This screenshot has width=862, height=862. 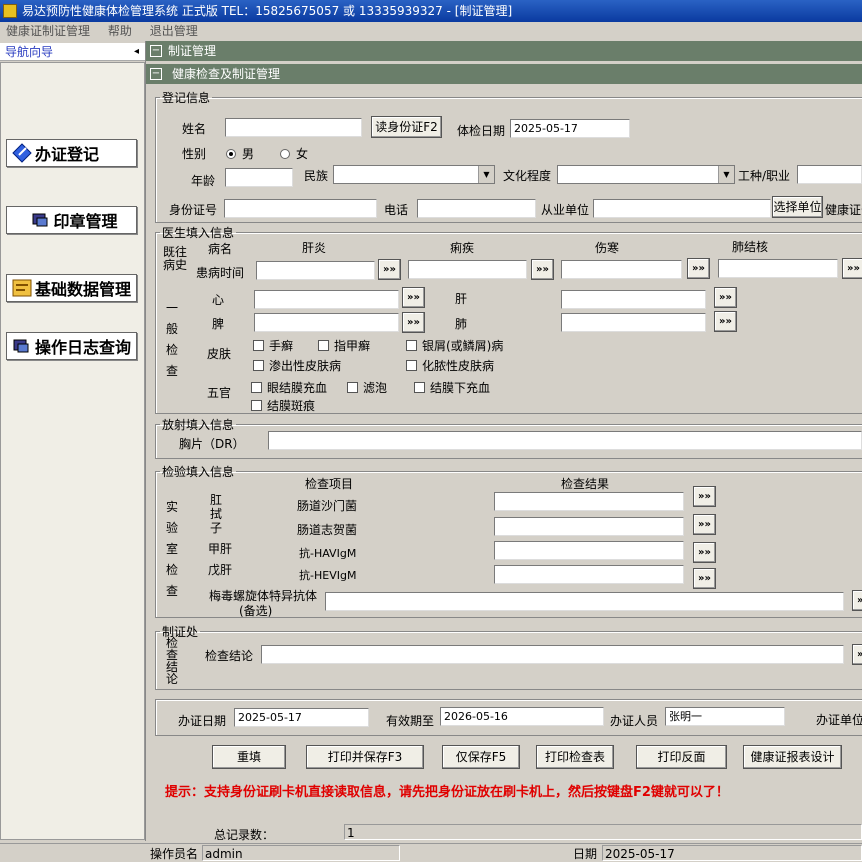 What do you see at coordinates (621, 269) in the screenshot?
I see `onset-typhoid-input` at bounding box center [621, 269].